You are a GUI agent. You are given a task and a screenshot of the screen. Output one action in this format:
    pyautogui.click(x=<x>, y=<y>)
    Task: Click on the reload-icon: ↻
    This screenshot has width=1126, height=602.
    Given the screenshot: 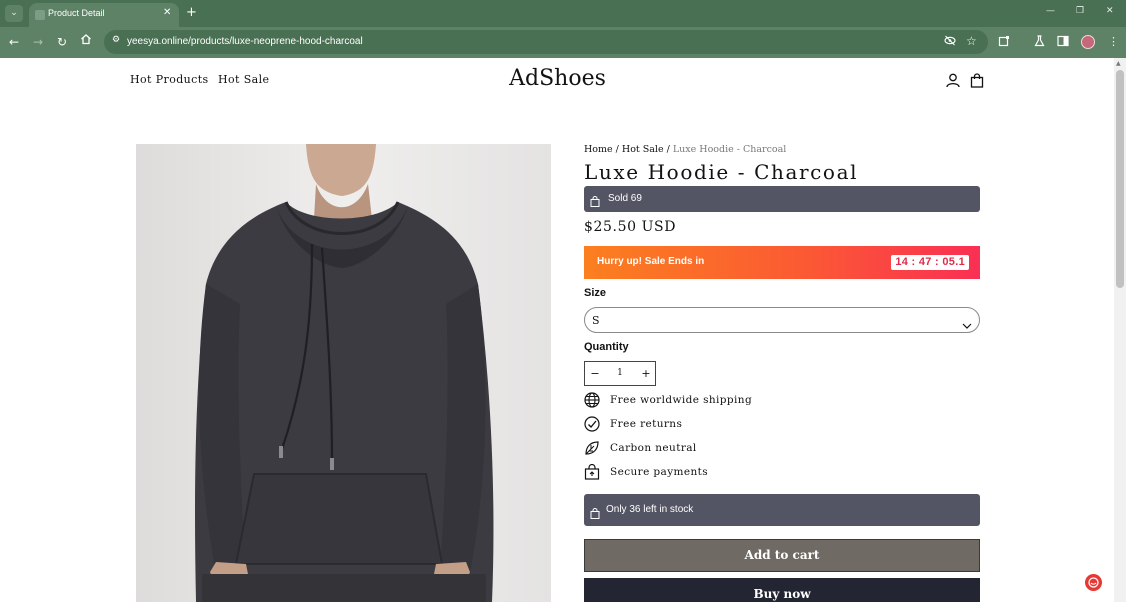 What is the action you would take?
    pyautogui.click(x=62, y=42)
    